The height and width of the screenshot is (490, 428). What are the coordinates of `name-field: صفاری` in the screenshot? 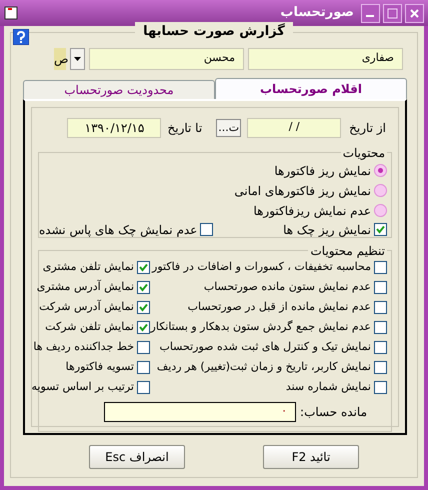 It's located at (325, 59).